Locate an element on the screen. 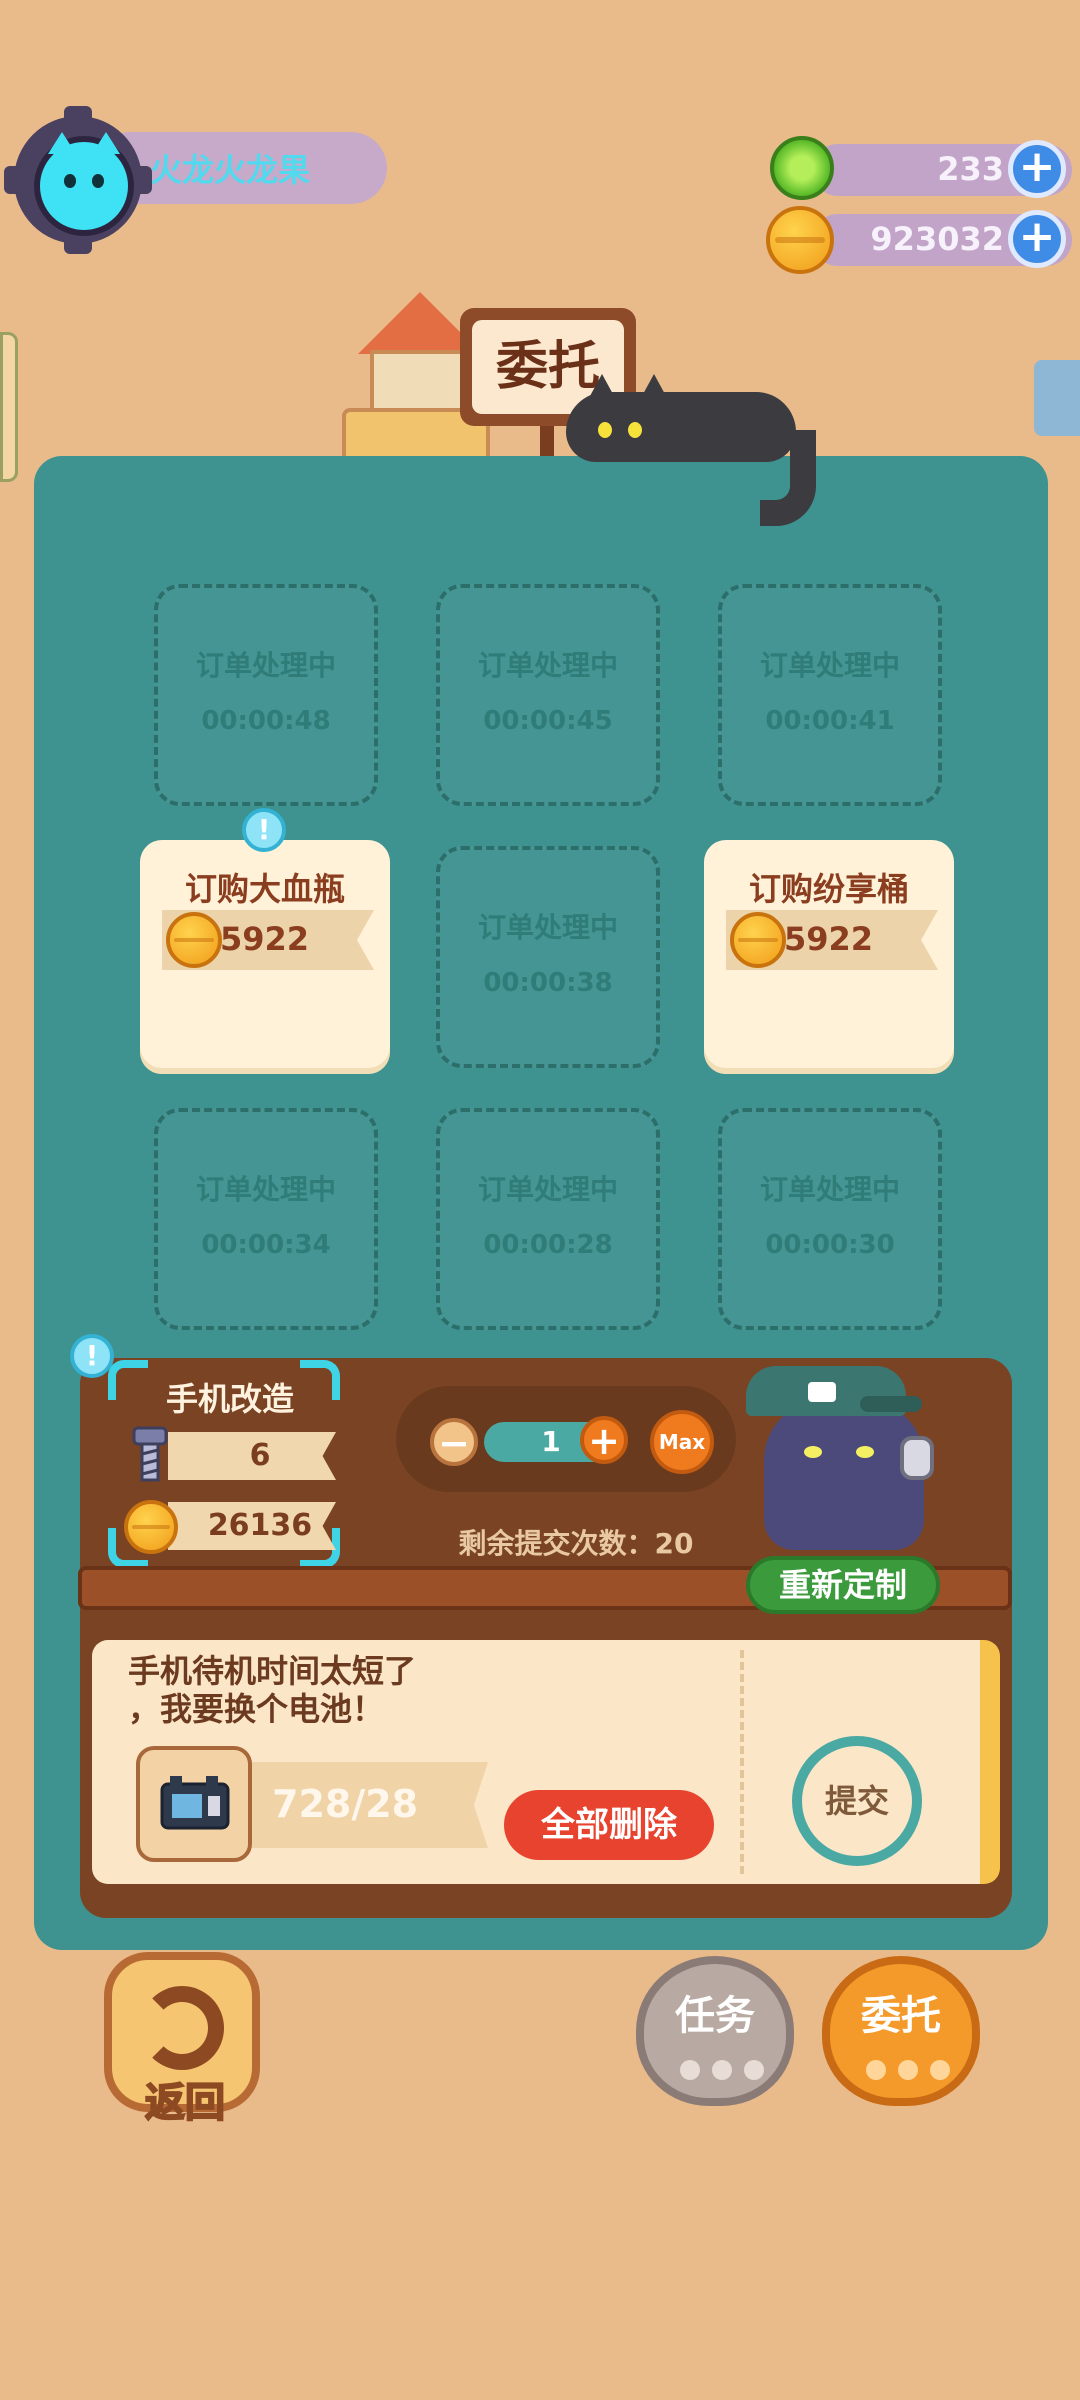 This screenshot has width=1080, height=2400. tasks-tab: 任务 is located at coordinates (715, 2031).